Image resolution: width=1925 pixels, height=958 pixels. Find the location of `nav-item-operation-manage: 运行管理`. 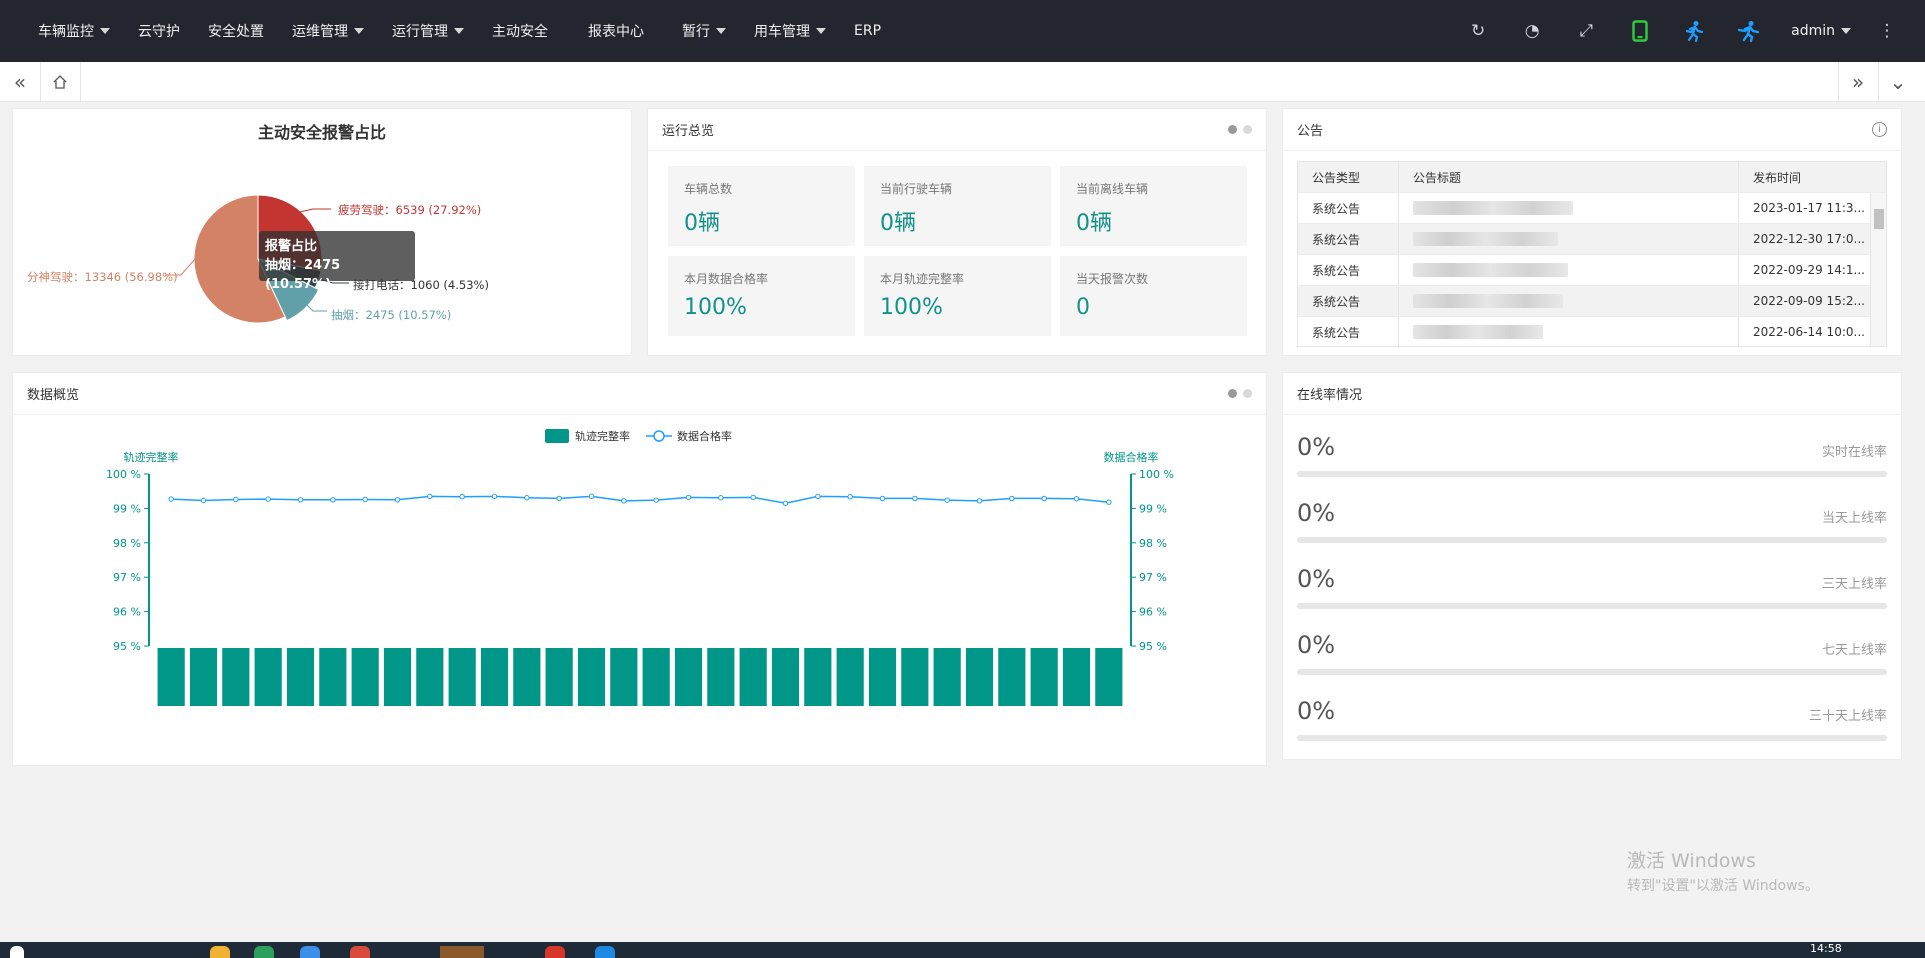

nav-item-operation-manage: 运行管理 is located at coordinates (428, 31).